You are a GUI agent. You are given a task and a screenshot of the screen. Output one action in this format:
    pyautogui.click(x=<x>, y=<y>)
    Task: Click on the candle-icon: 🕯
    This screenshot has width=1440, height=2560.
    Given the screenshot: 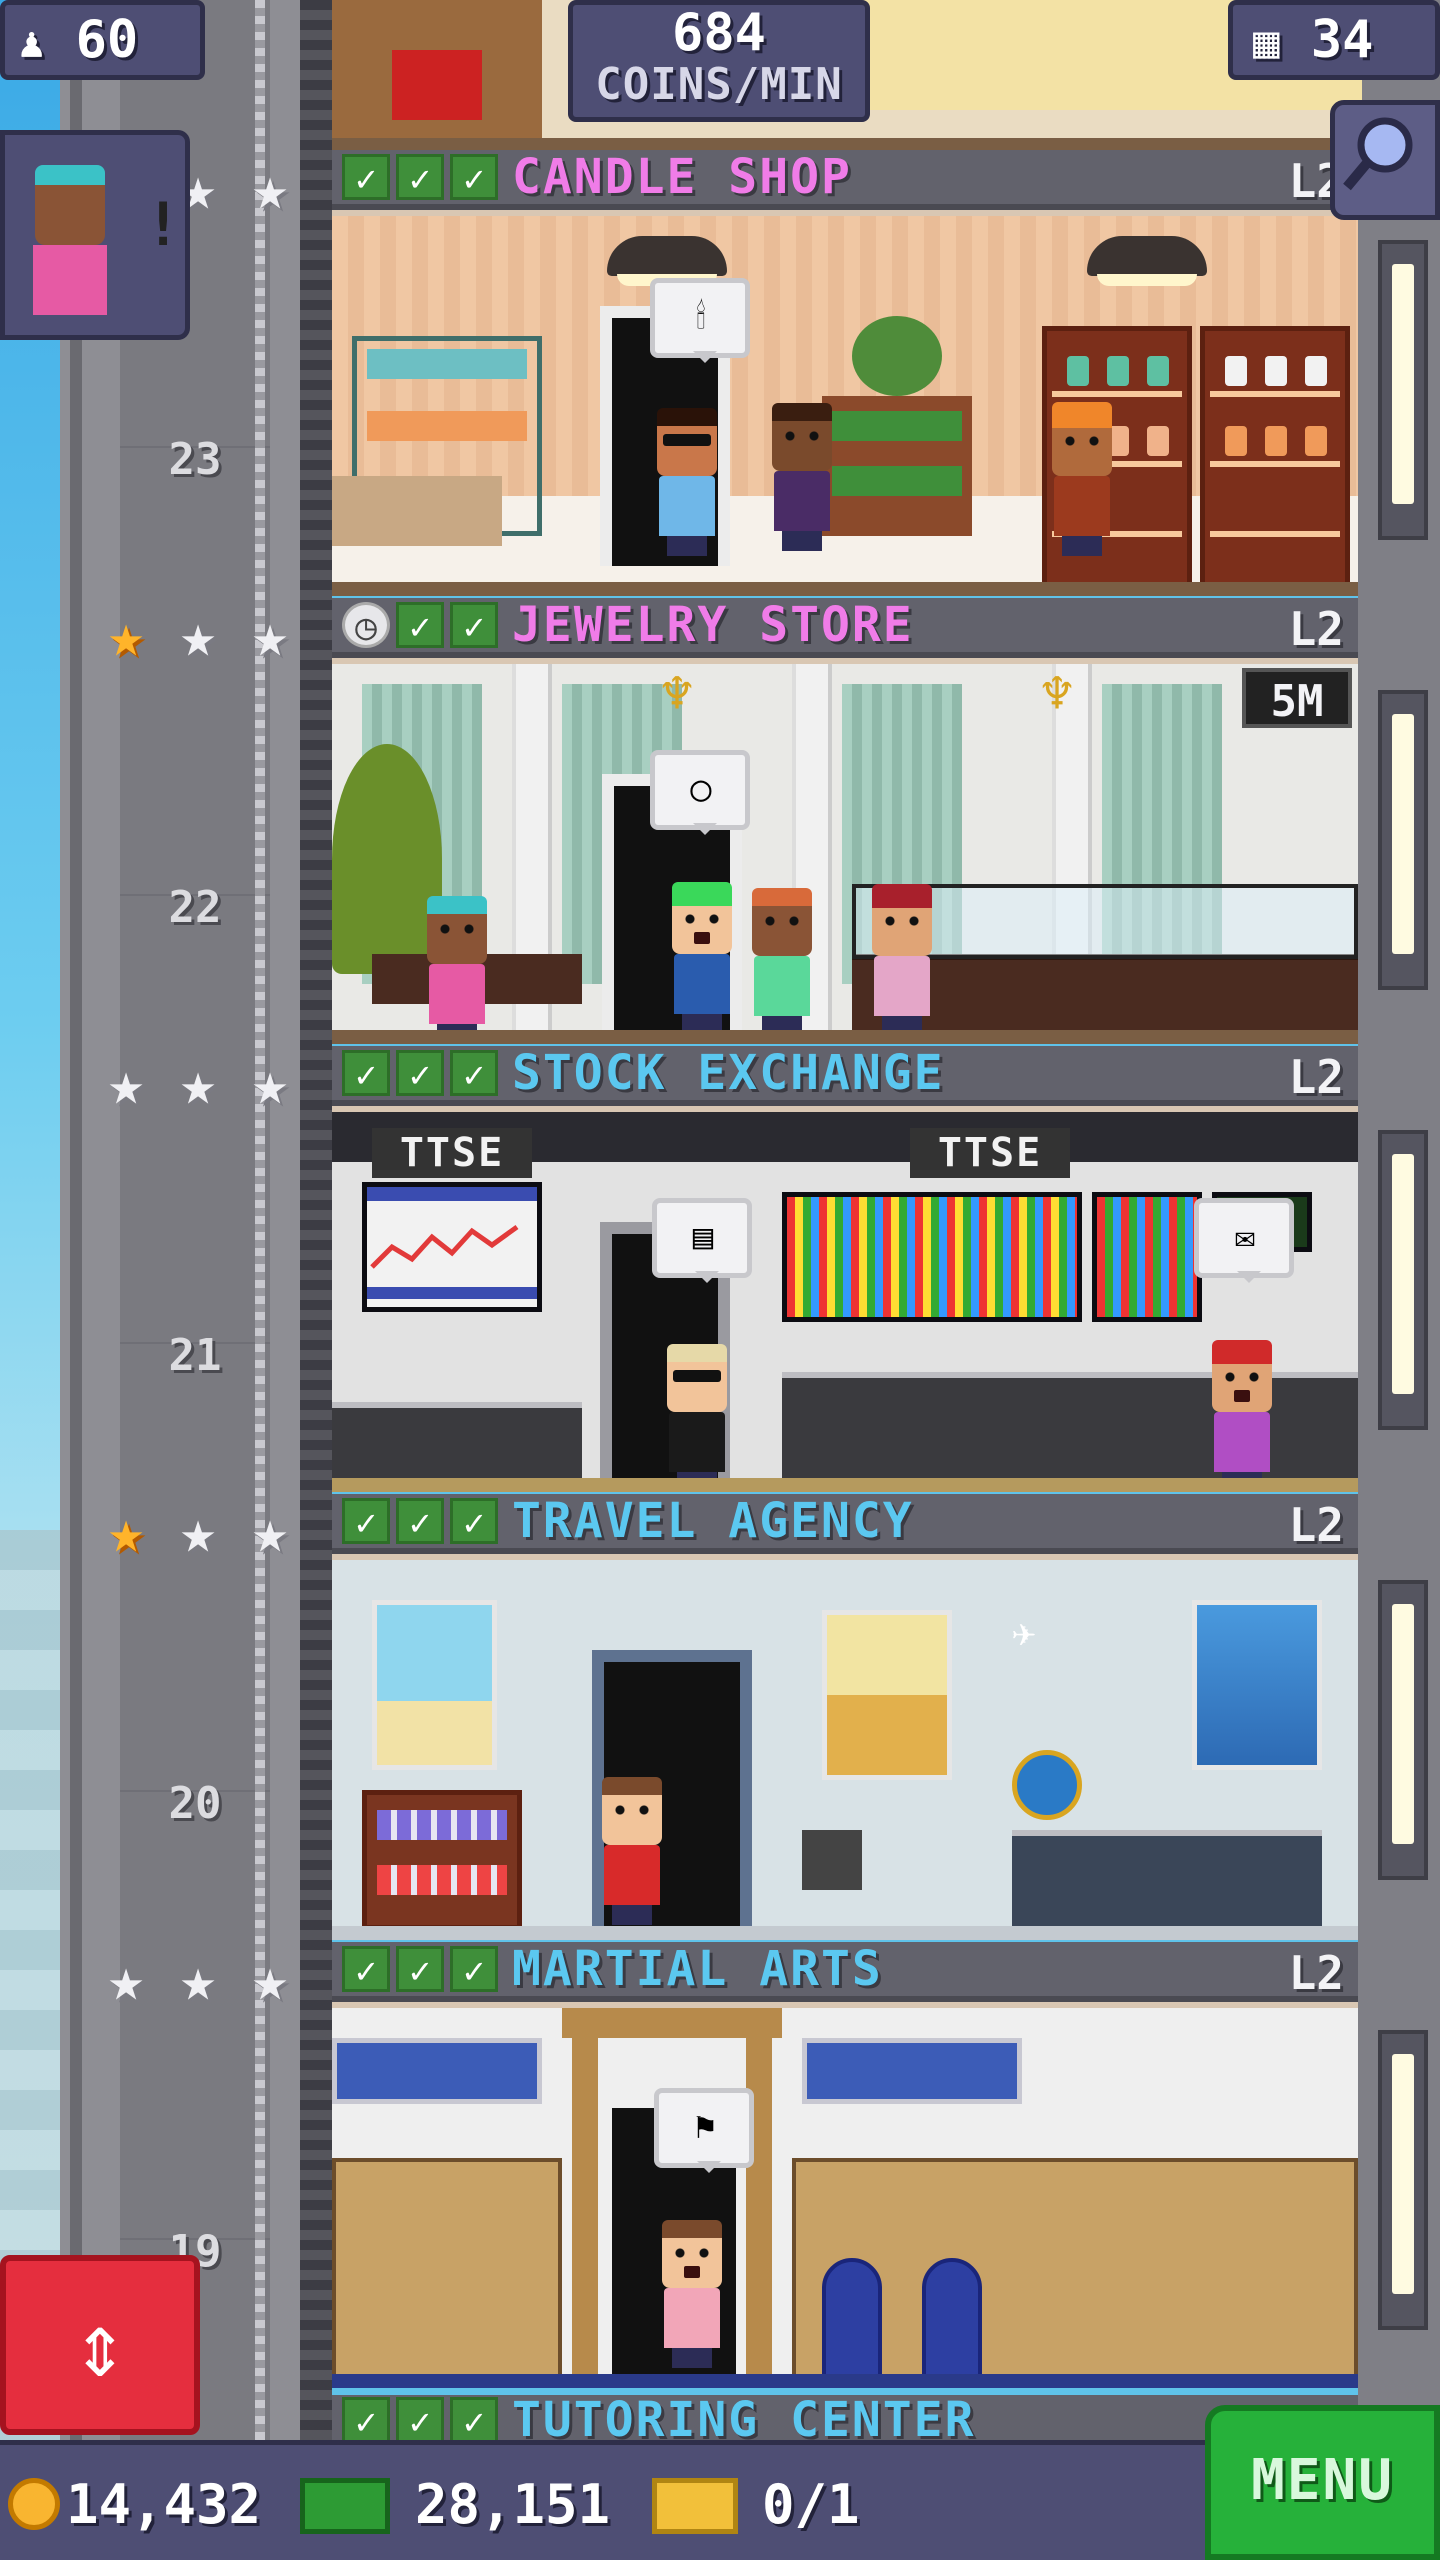 What is the action you would take?
    pyautogui.click(x=701, y=317)
    